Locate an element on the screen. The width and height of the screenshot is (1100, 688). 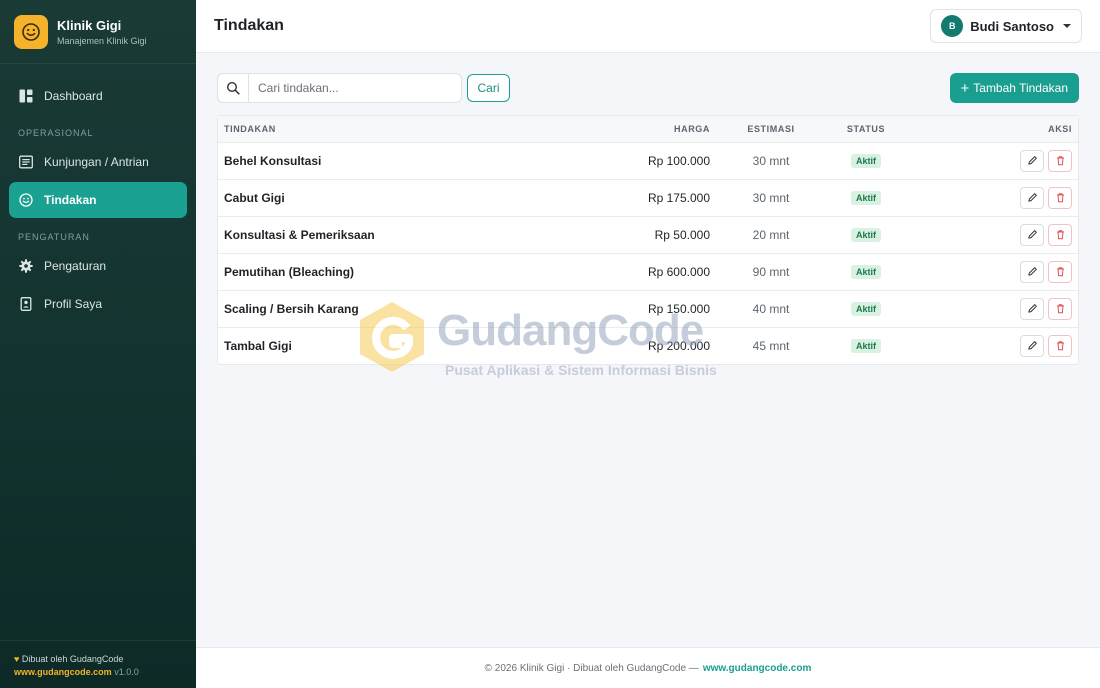
user-menu-button: B Budi Santoso is located at coordinates (1006, 26).